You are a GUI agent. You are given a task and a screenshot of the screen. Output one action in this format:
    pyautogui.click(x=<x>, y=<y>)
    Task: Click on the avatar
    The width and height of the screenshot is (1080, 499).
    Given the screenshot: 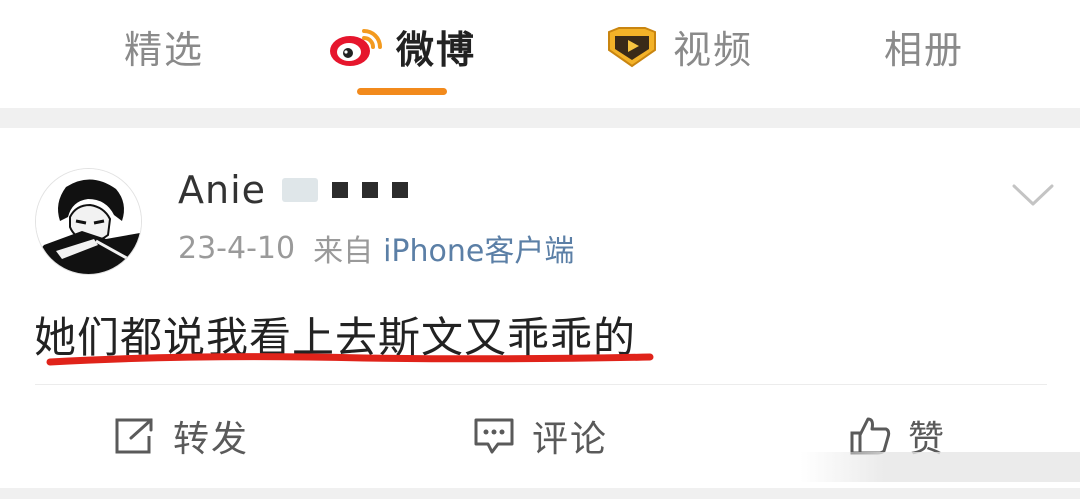 What is the action you would take?
    pyautogui.click(x=88, y=221)
    